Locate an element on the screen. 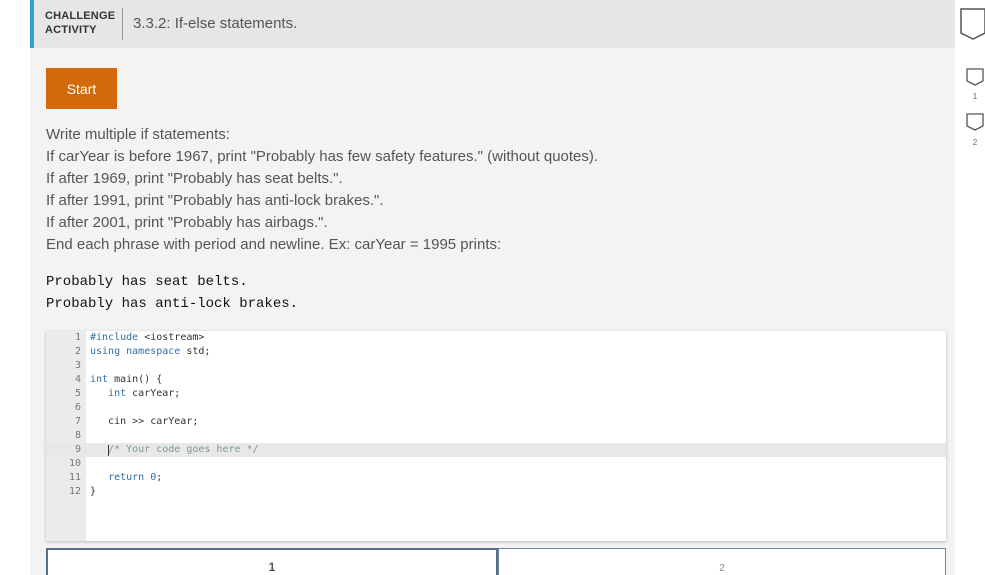 This screenshot has height=575, width=985. line-number: 8 is located at coordinates (77, 435).